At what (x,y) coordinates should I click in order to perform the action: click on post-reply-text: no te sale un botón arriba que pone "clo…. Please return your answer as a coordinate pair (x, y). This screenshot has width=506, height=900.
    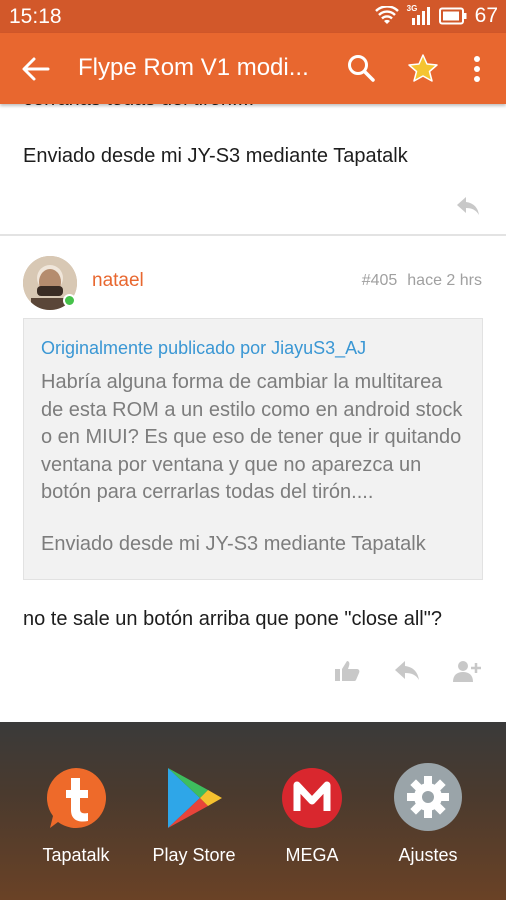
    Looking at the image, I should click on (232, 619).